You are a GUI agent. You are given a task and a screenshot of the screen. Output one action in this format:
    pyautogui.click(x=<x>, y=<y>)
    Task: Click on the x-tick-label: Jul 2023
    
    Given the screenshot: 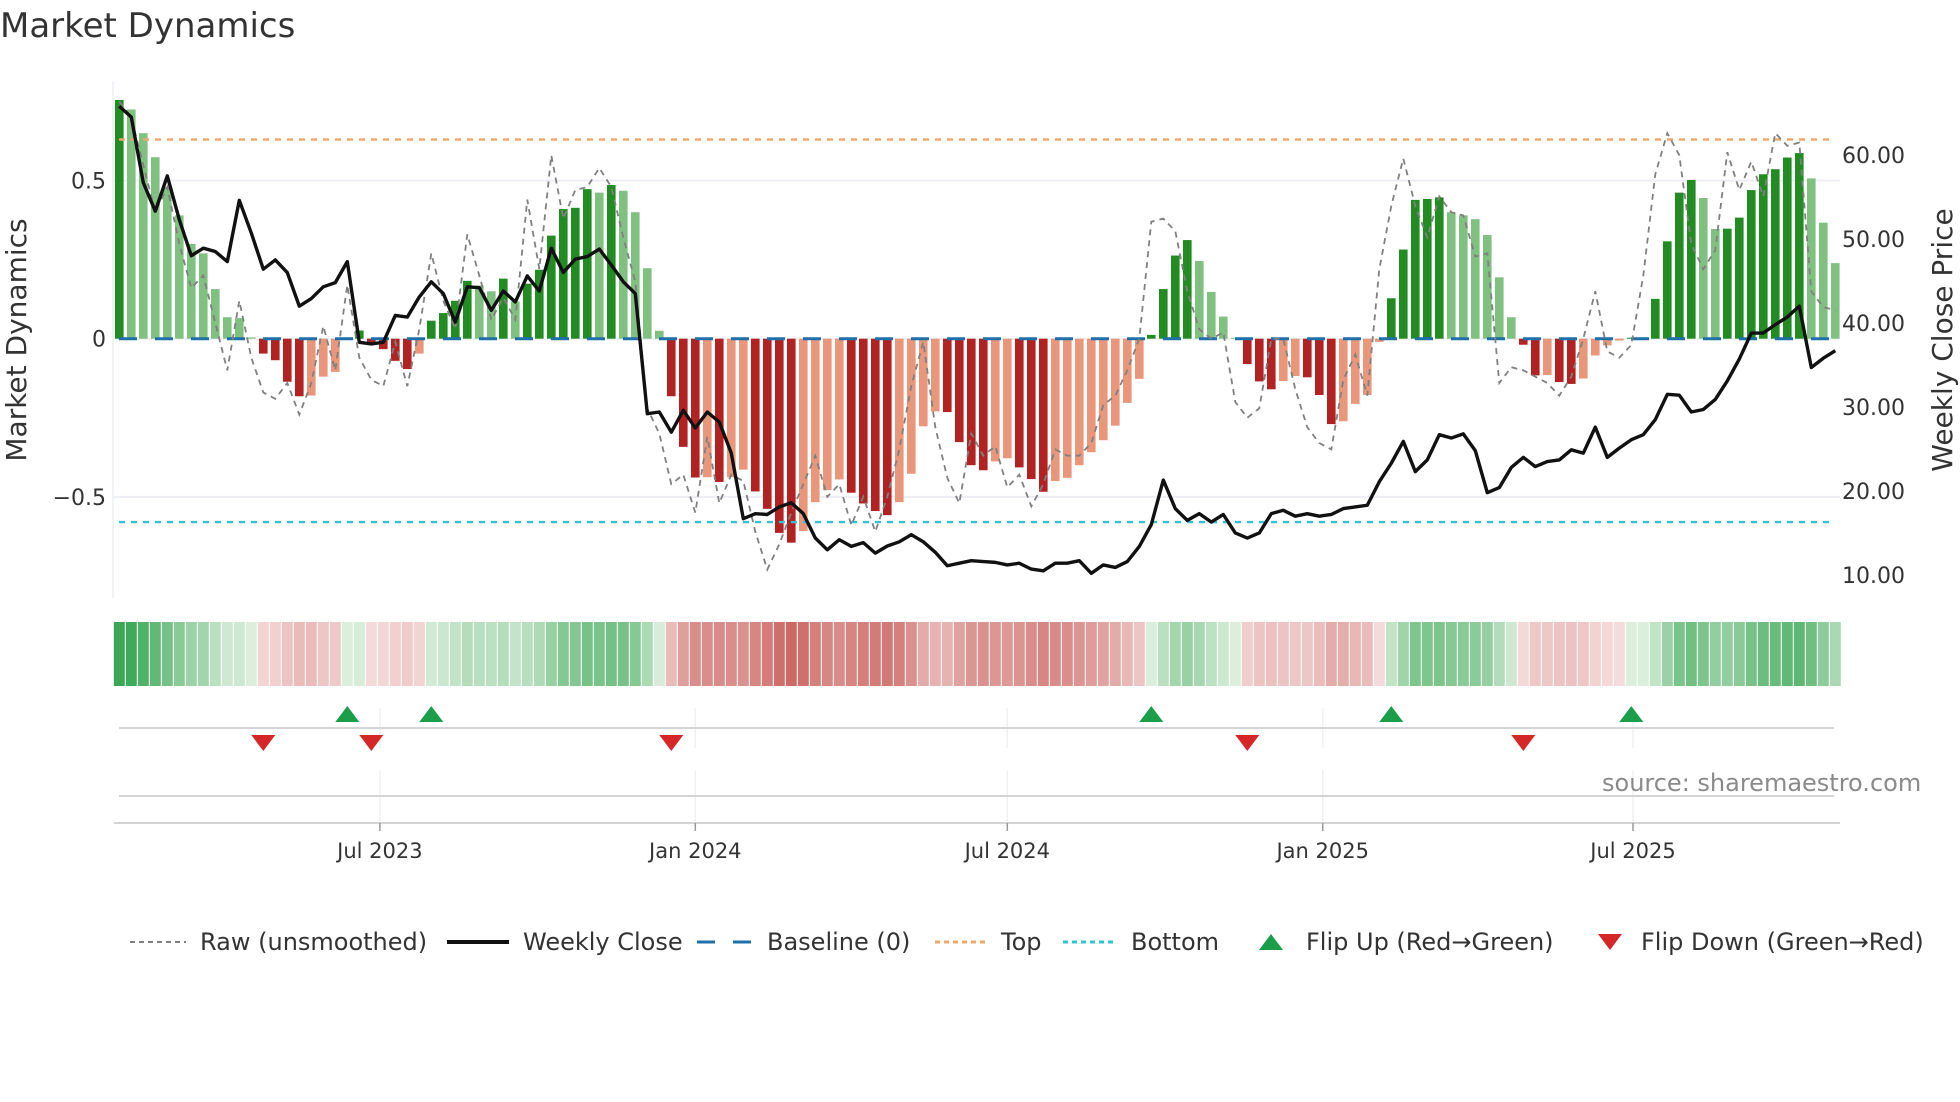 What is the action you would take?
    pyautogui.click(x=378, y=851)
    